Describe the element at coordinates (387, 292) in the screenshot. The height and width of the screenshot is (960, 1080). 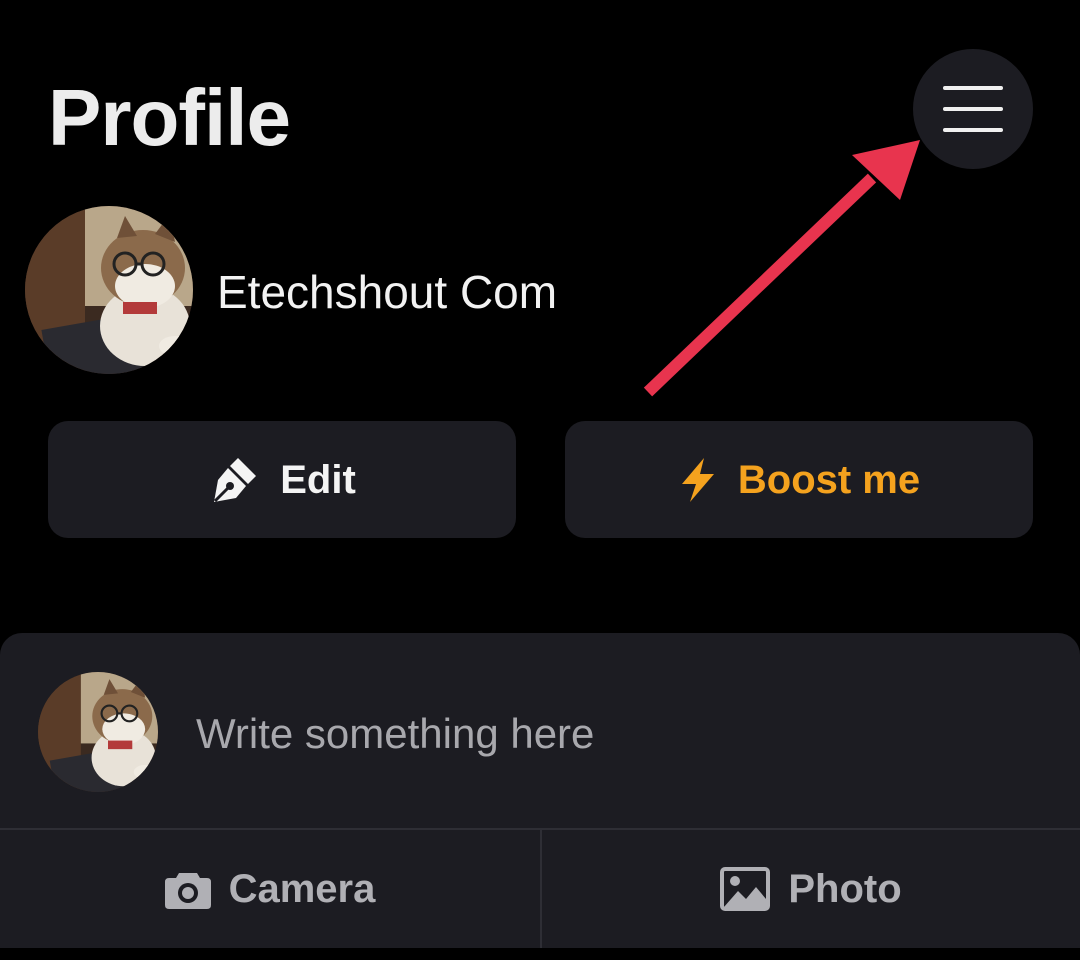
I see `user-name: Etechshout Com` at that location.